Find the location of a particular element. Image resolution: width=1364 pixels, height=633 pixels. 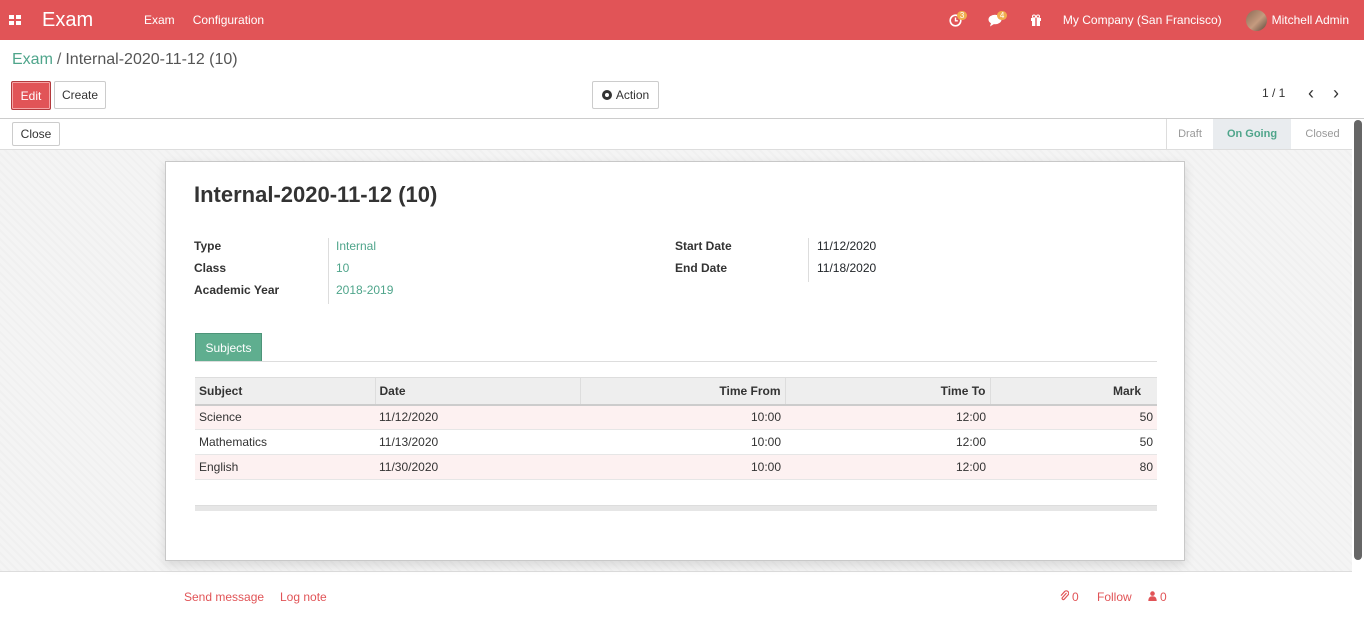

activity-clock-icon: 3 is located at coordinates (956, 20).